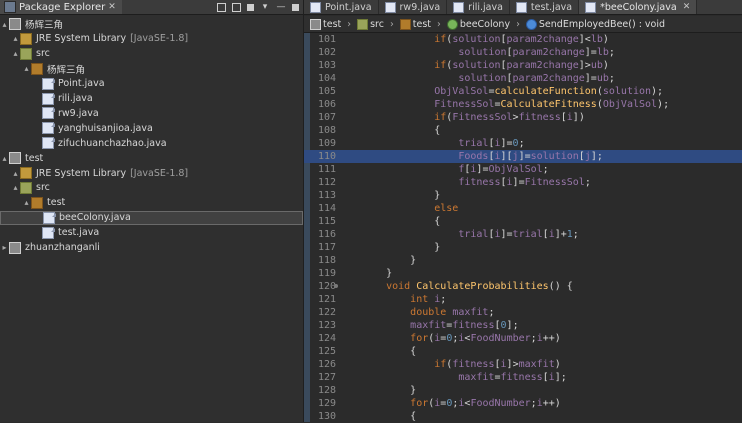 The width and height of the screenshot is (742, 423). Describe the element at coordinates (531, 24) in the screenshot. I see `method-icon` at that location.